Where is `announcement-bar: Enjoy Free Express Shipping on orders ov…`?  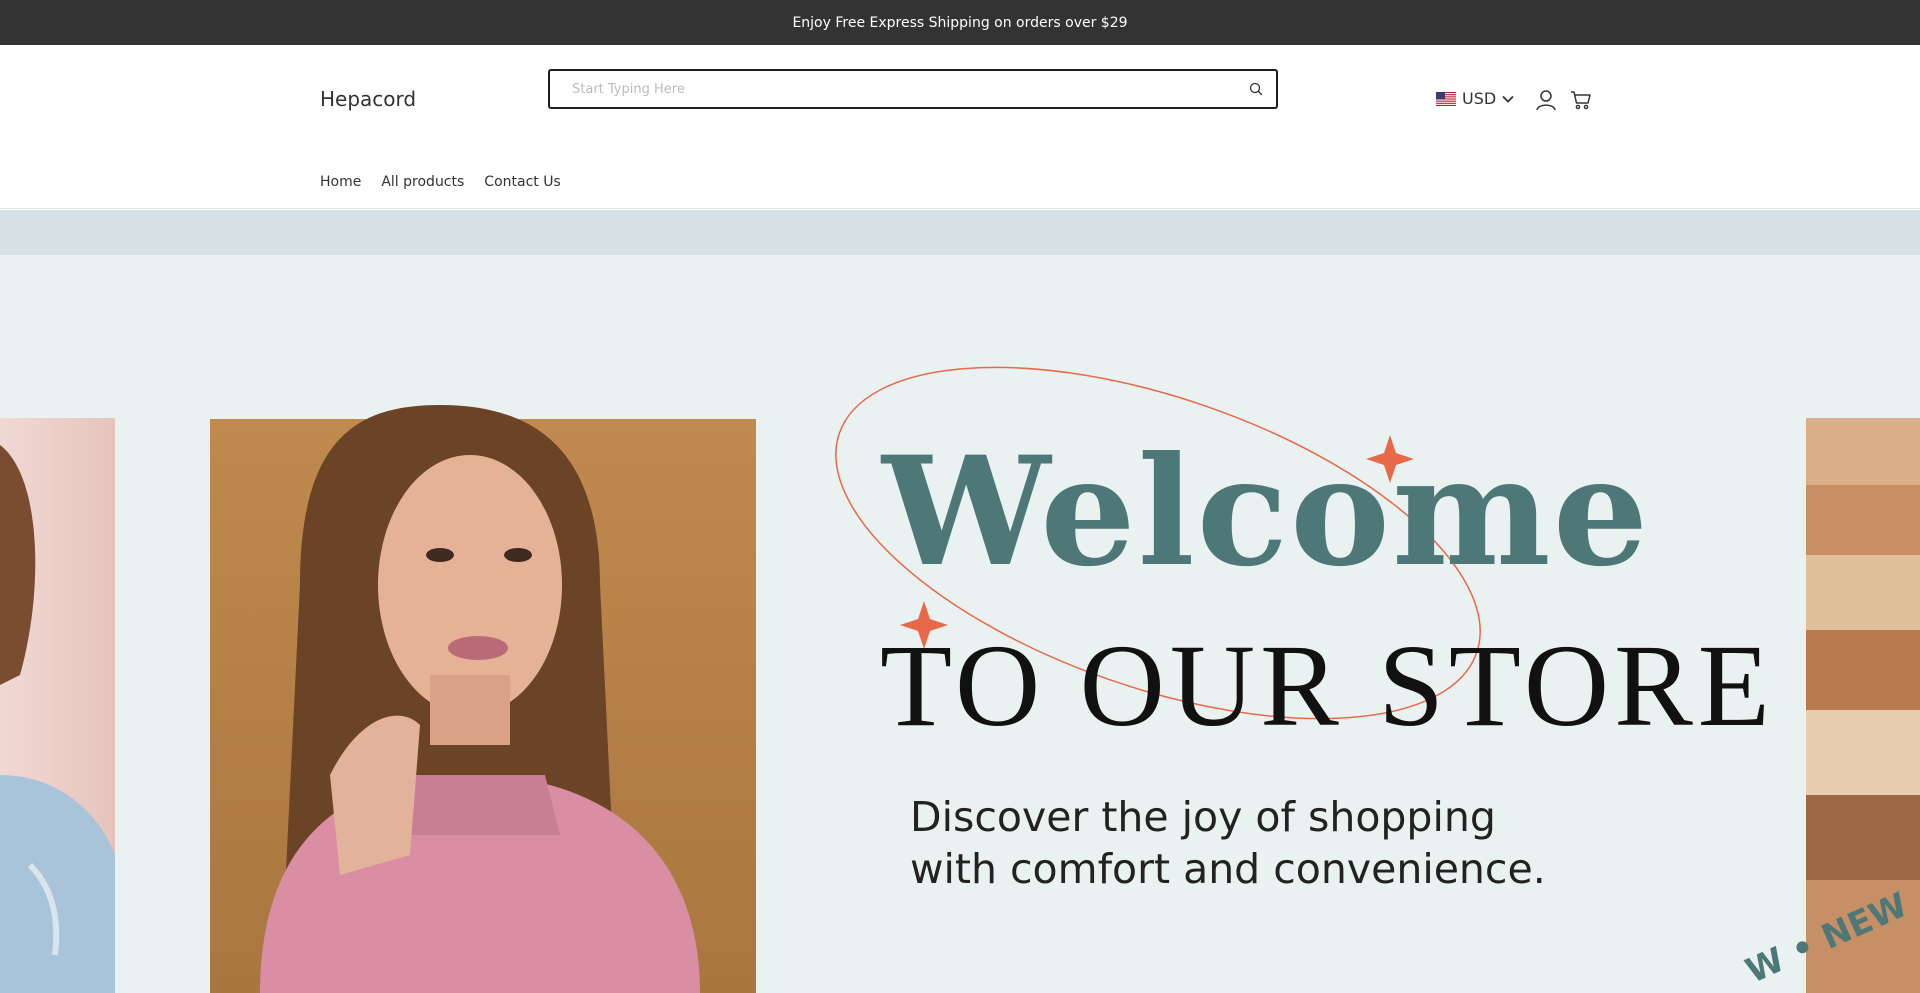 announcement-bar: Enjoy Free Express Shipping on orders ov… is located at coordinates (960, 22).